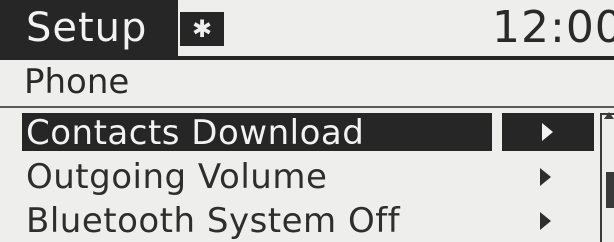 Image resolution: width=614 pixels, height=242 pixels. I want to click on menu-item-label: Outgoing Volume, so click(177, 177).